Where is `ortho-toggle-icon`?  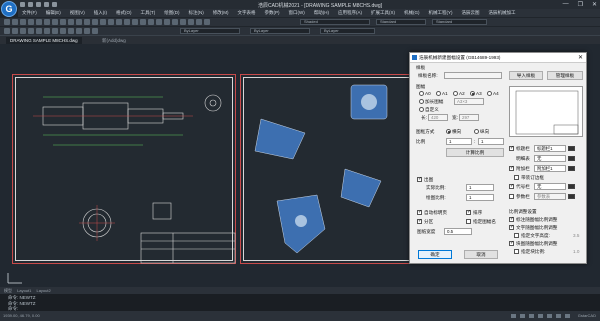
ortho-toggle-icon is located at coordinates (531, 316).